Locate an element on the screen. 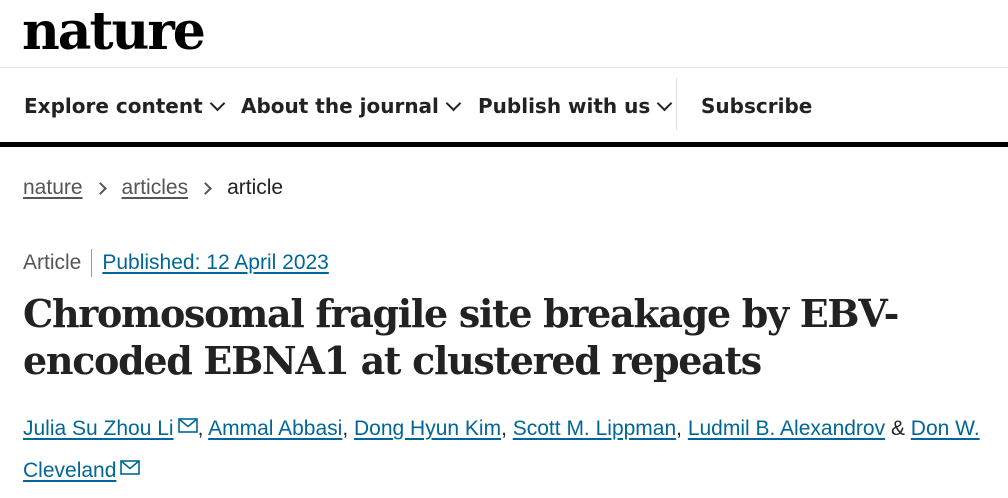 The height and width of the screenshot is (498, 1008). breadcrumb-articles: articles is located at coordinates (155, 188).